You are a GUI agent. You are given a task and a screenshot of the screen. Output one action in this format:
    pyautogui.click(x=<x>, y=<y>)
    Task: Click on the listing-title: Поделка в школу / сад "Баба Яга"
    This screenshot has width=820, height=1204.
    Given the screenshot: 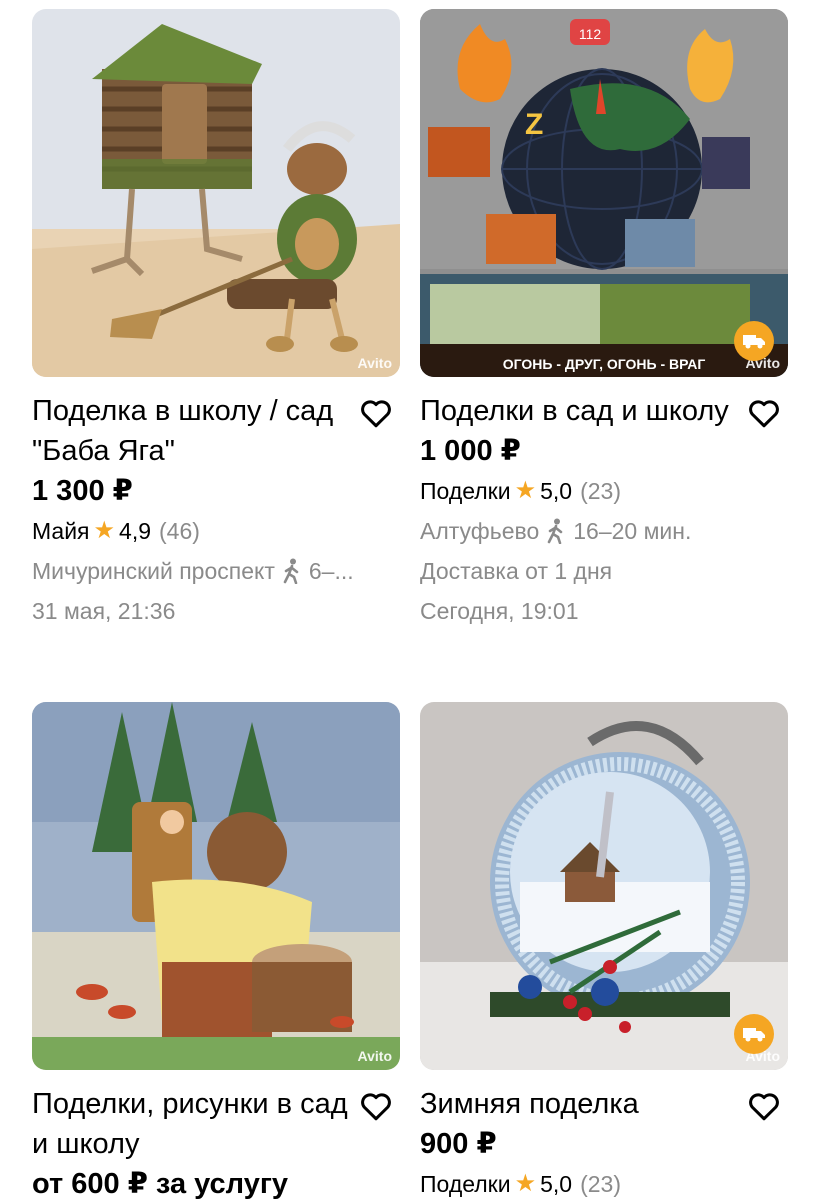 What is the action you would take?
    pyautogui.click(x=190, y=431)
    